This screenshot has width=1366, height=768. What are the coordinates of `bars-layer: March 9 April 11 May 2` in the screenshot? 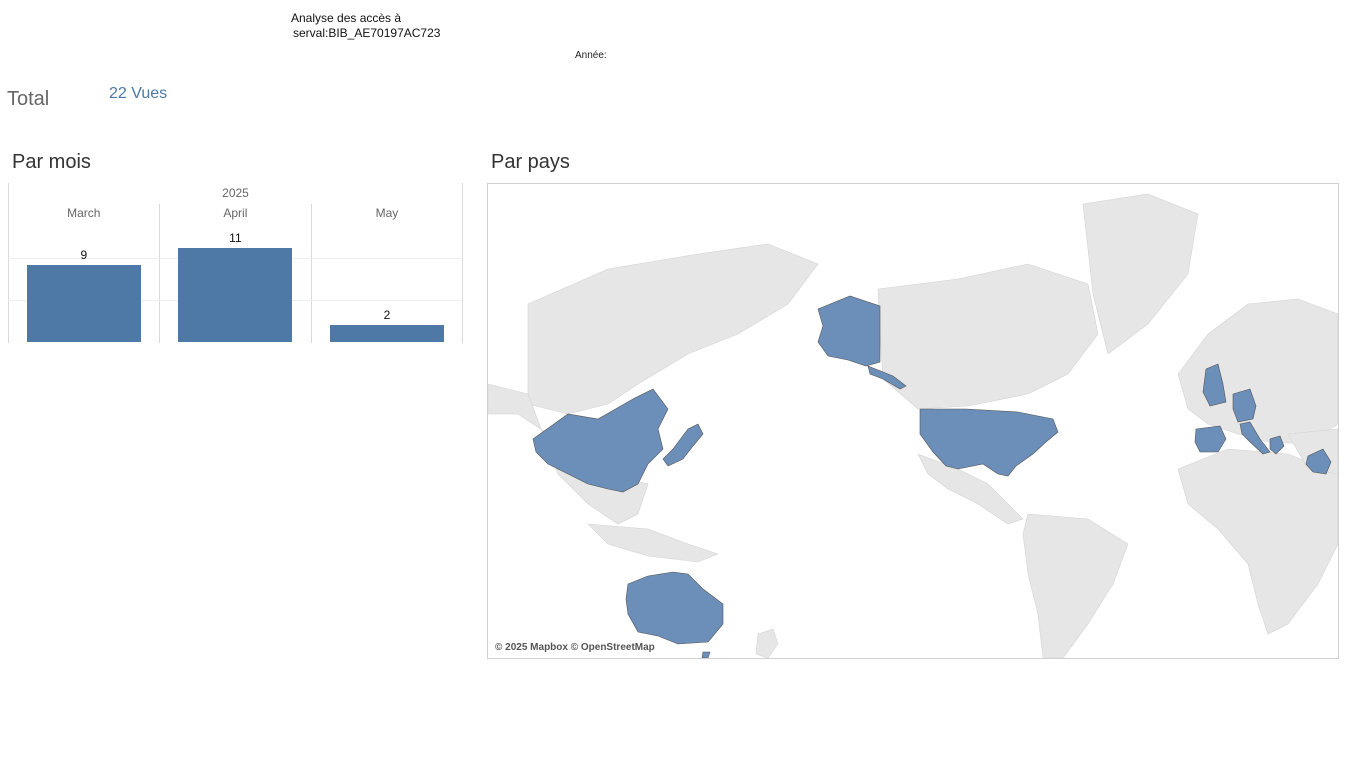 It's located at (235, 263).